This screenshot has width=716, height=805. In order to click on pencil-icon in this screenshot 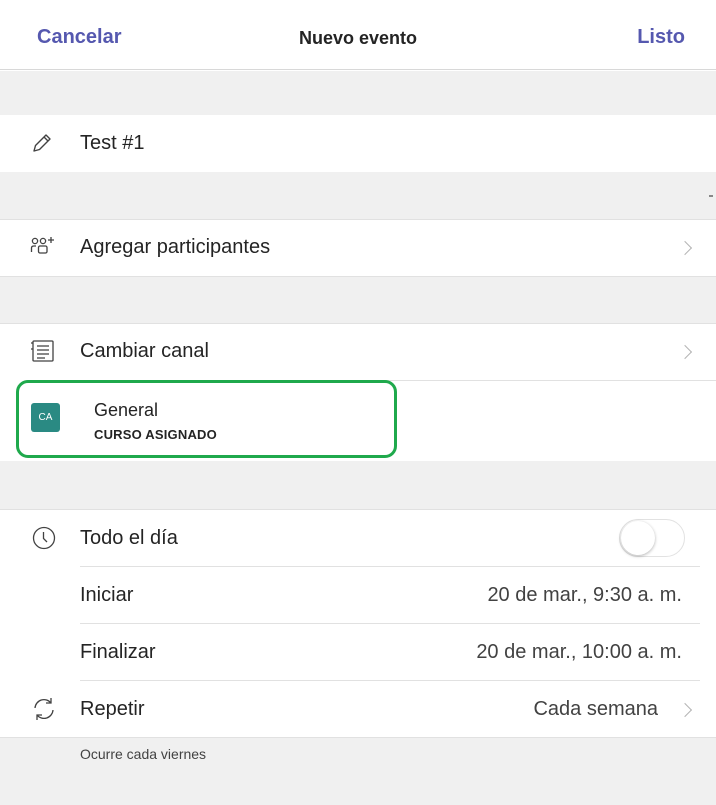, I will do `click(42, 143)`.